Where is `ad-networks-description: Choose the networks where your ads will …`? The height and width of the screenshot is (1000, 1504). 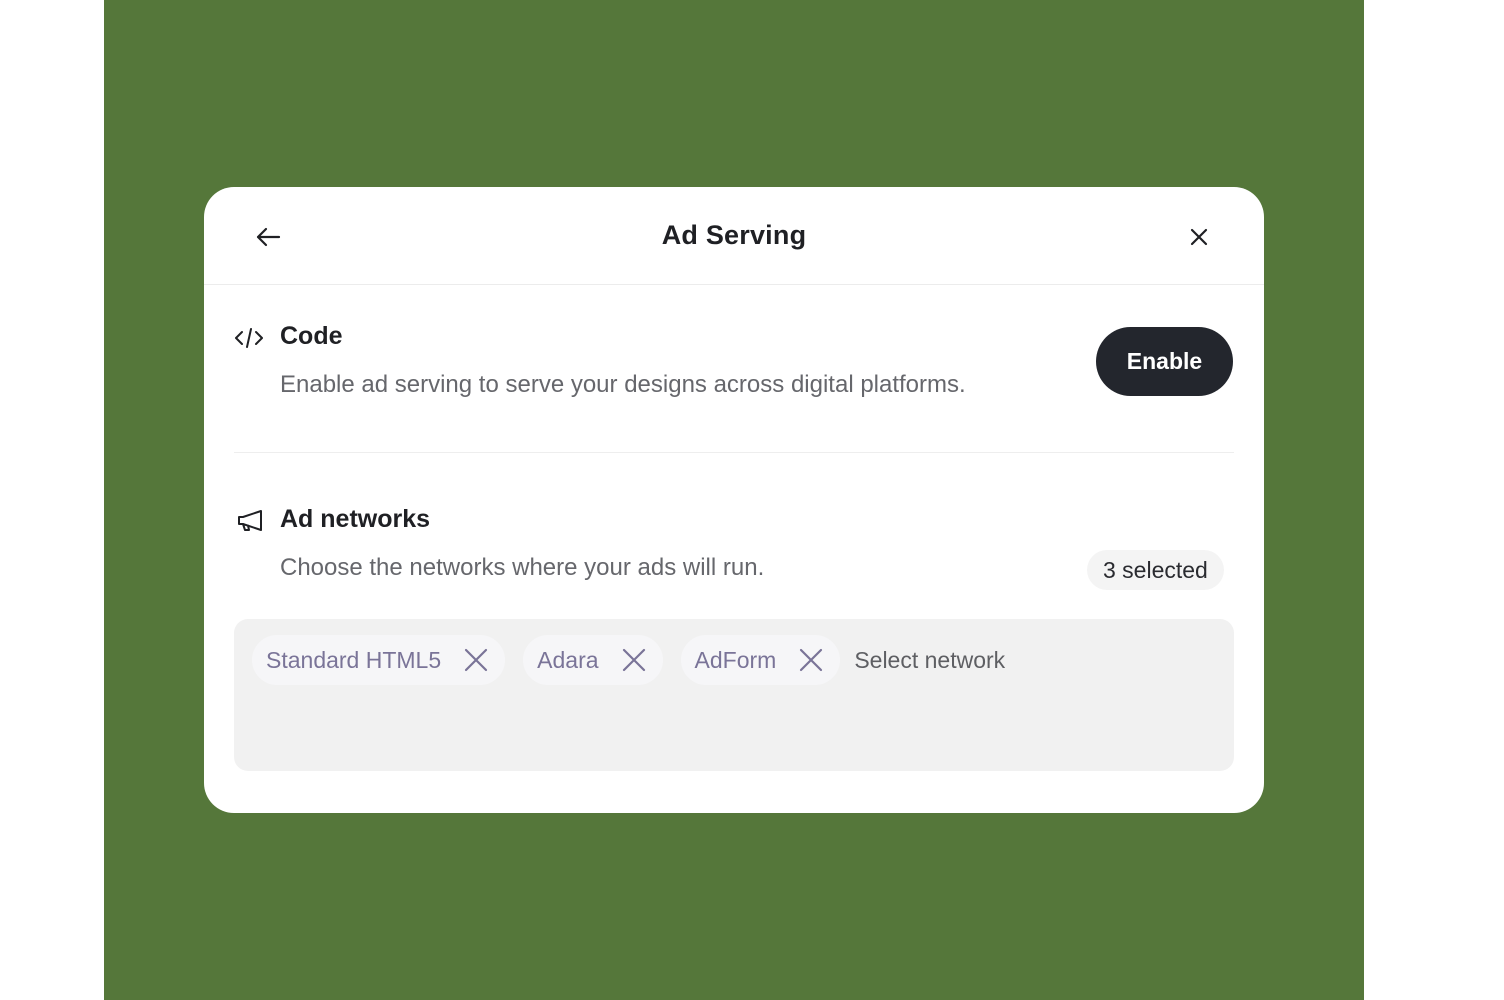 ad-networks-description: Choose the networks where your ads will … is located at coordinates (522, 567).